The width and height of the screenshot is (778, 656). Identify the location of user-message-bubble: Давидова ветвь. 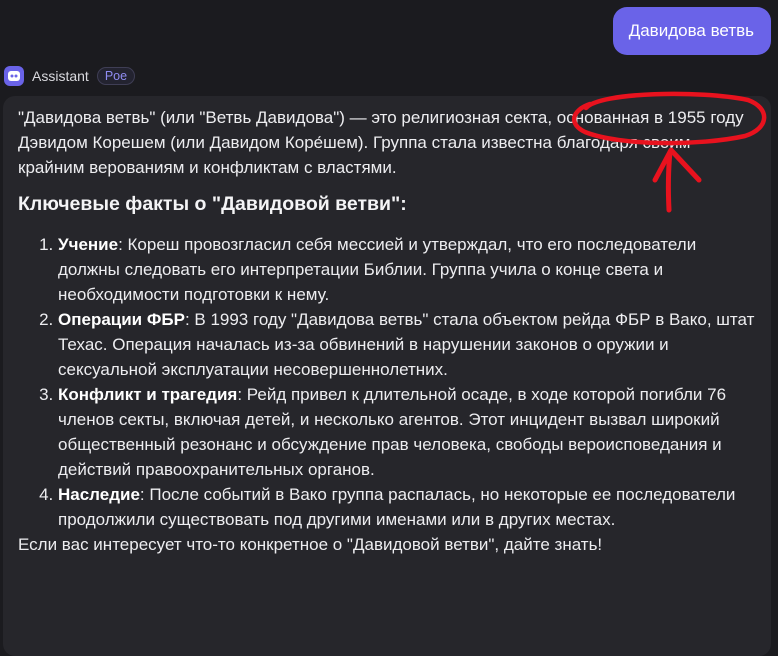
(691, 31).